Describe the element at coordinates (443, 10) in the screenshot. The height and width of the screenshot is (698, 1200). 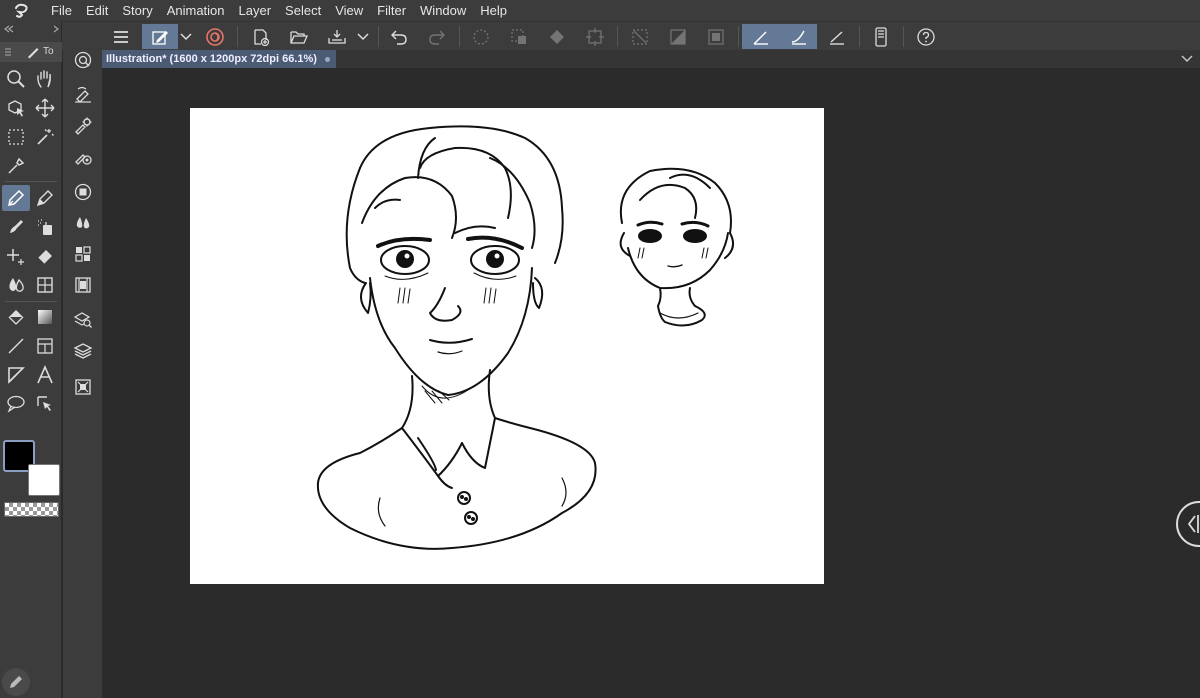
I see `menu-window: Window` at that location.